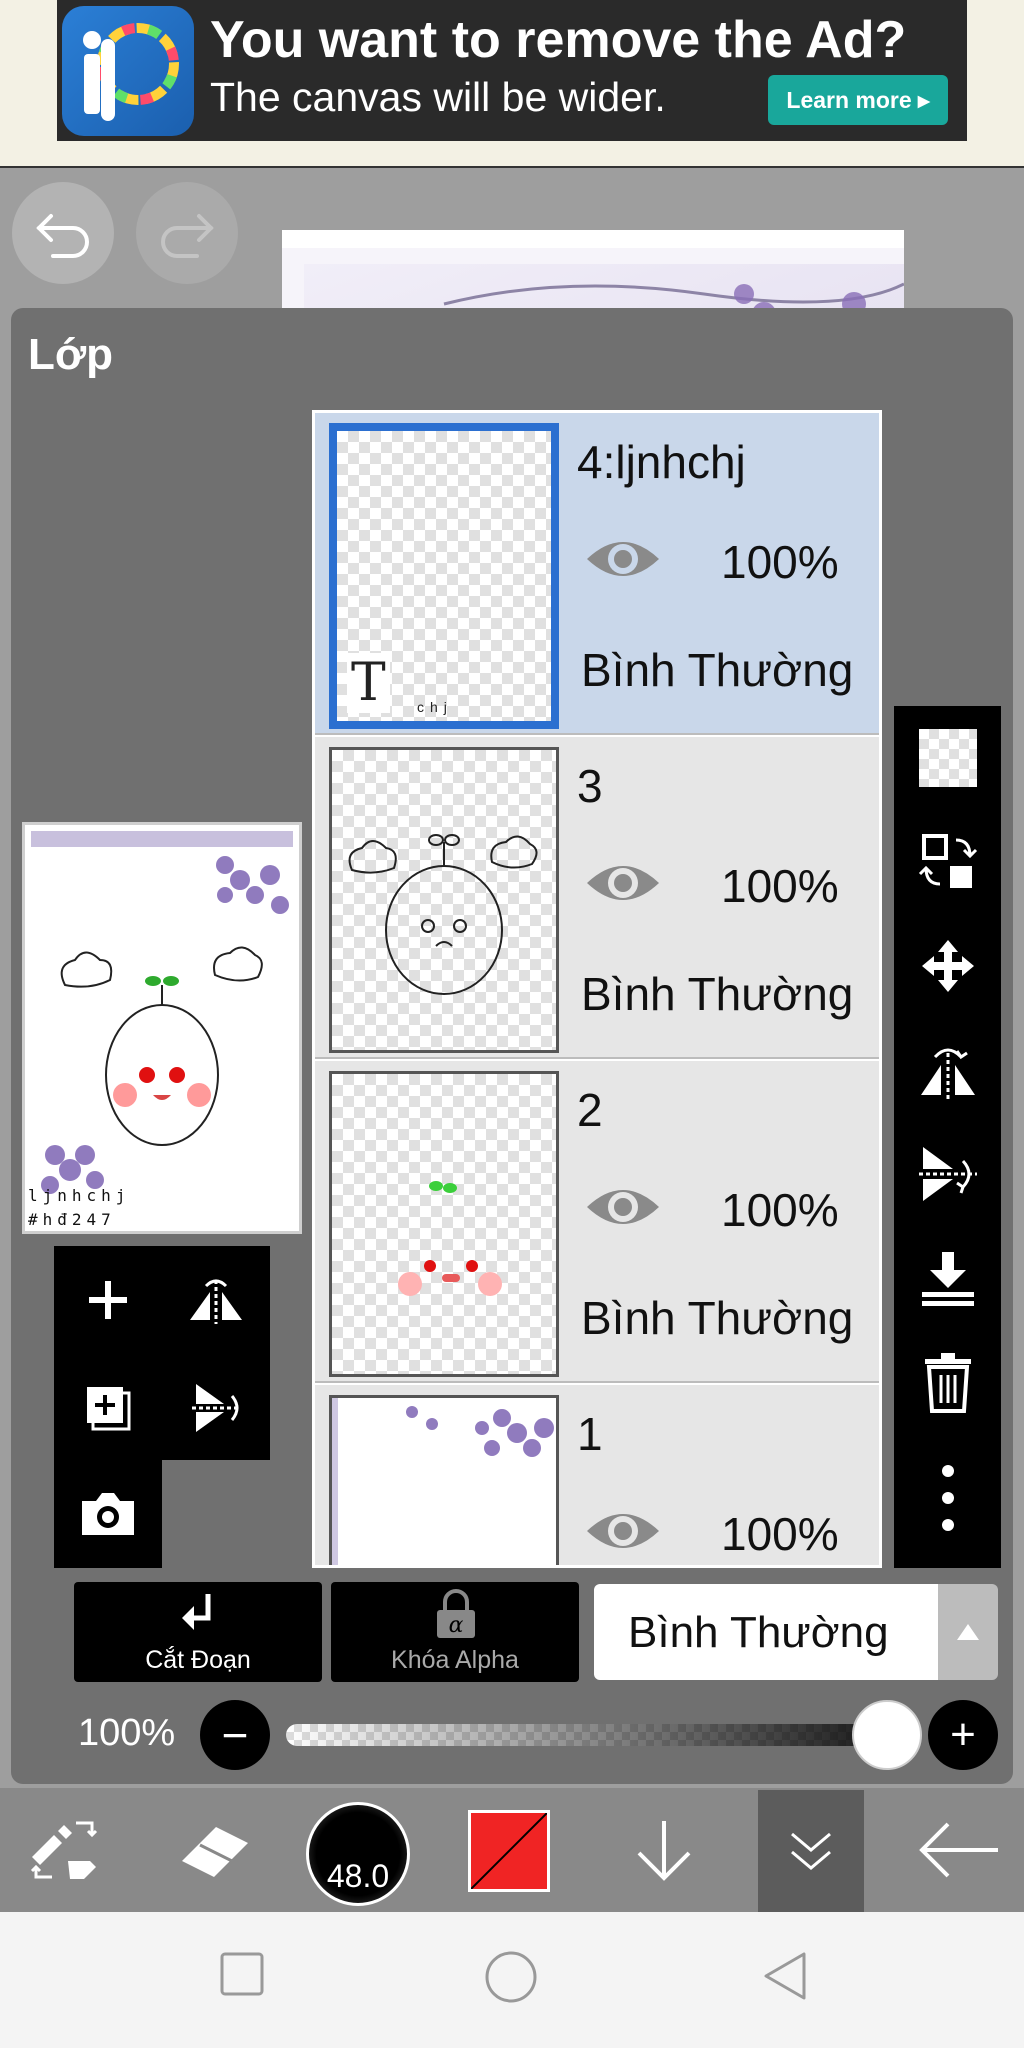 This screenshot has height=2048, width=1024. Describe the element at coordinates (590, 1110) in the screenshot. I see `layer-name: 2` at that location.